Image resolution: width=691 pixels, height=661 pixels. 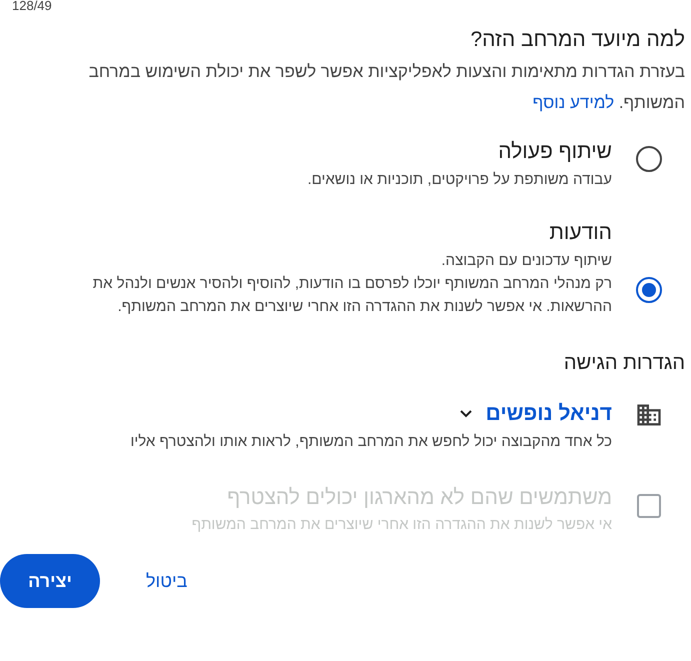 I want to click on audience-description: כל אחד מהקבוצה יכול לחפש את המרחב המשותף, לראות אותו ולהצטרף אליו, so click(x=371, y=442).